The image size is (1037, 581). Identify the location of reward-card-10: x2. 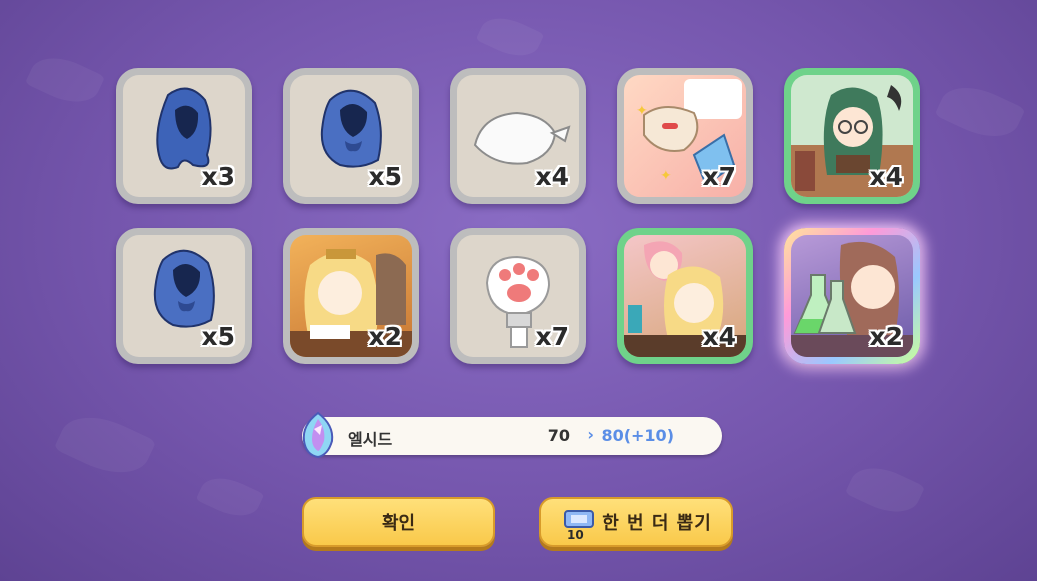
(852, 296).